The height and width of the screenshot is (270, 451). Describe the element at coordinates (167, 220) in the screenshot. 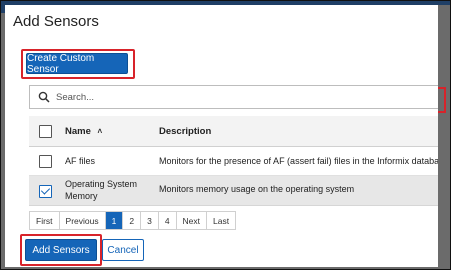

I see `pagination-page-4: 4` at that location.